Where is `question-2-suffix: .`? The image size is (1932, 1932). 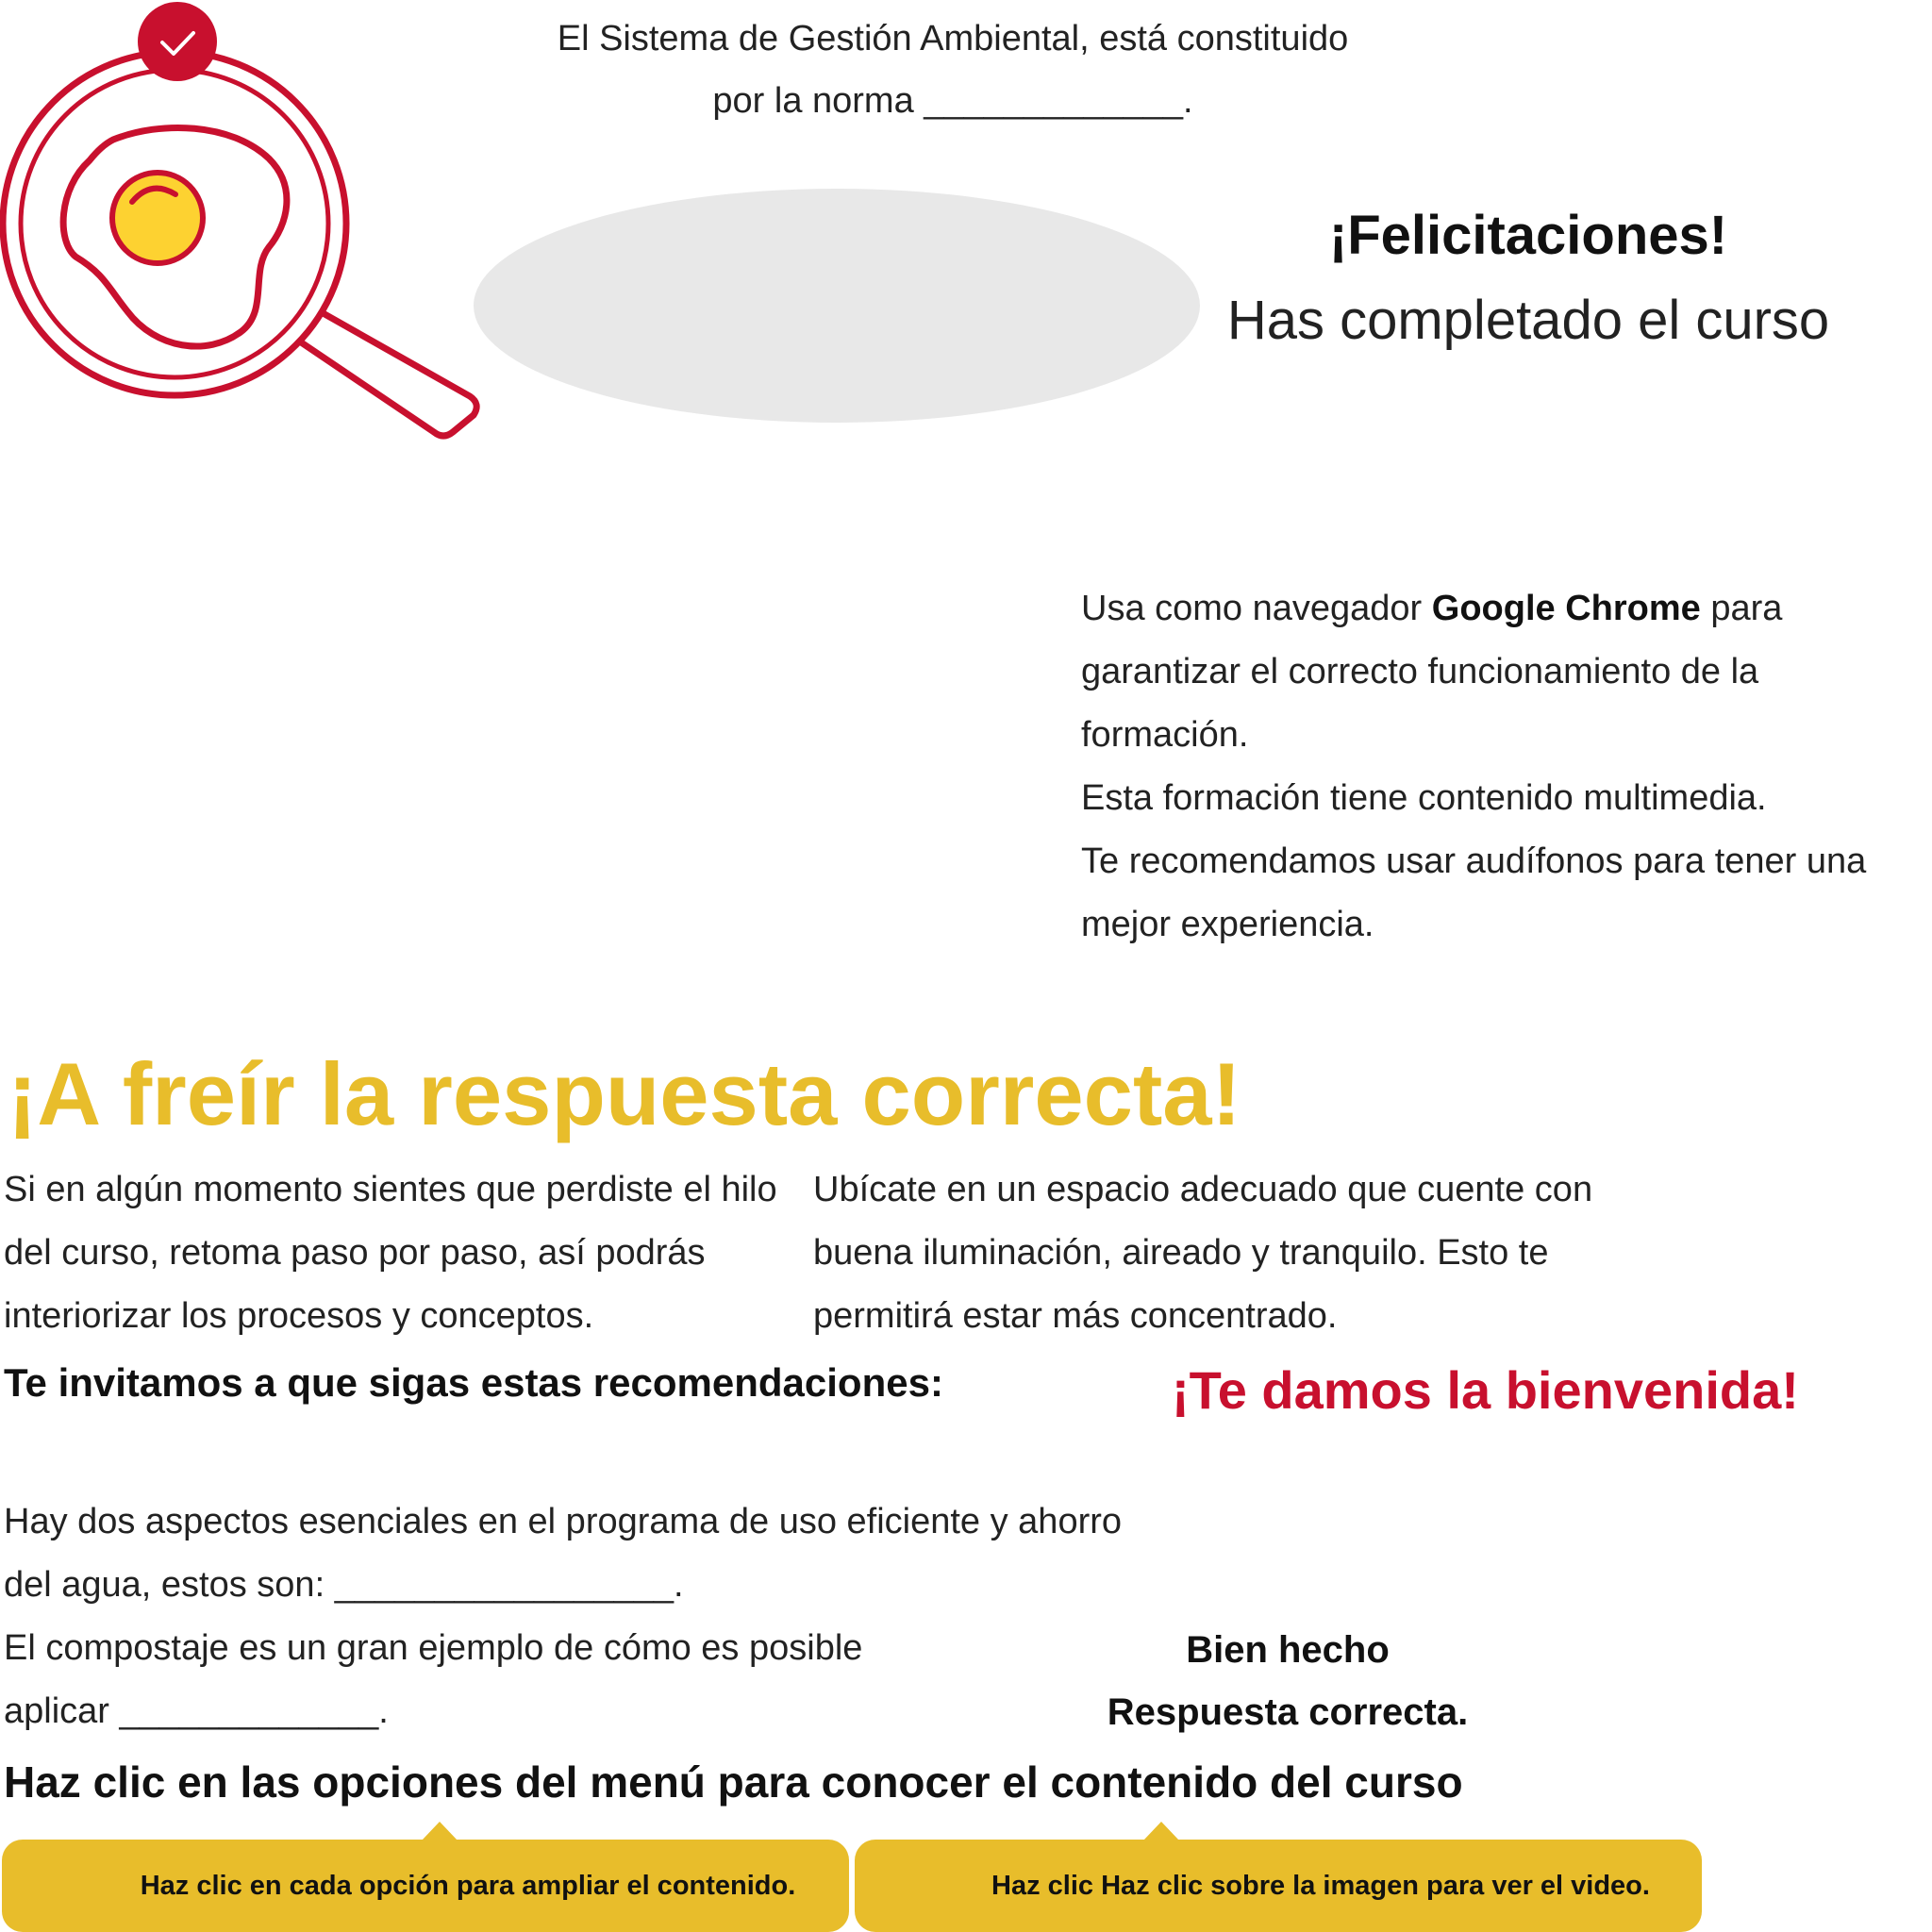 question-2-suffix: . is located at coordinates (678, 1585).